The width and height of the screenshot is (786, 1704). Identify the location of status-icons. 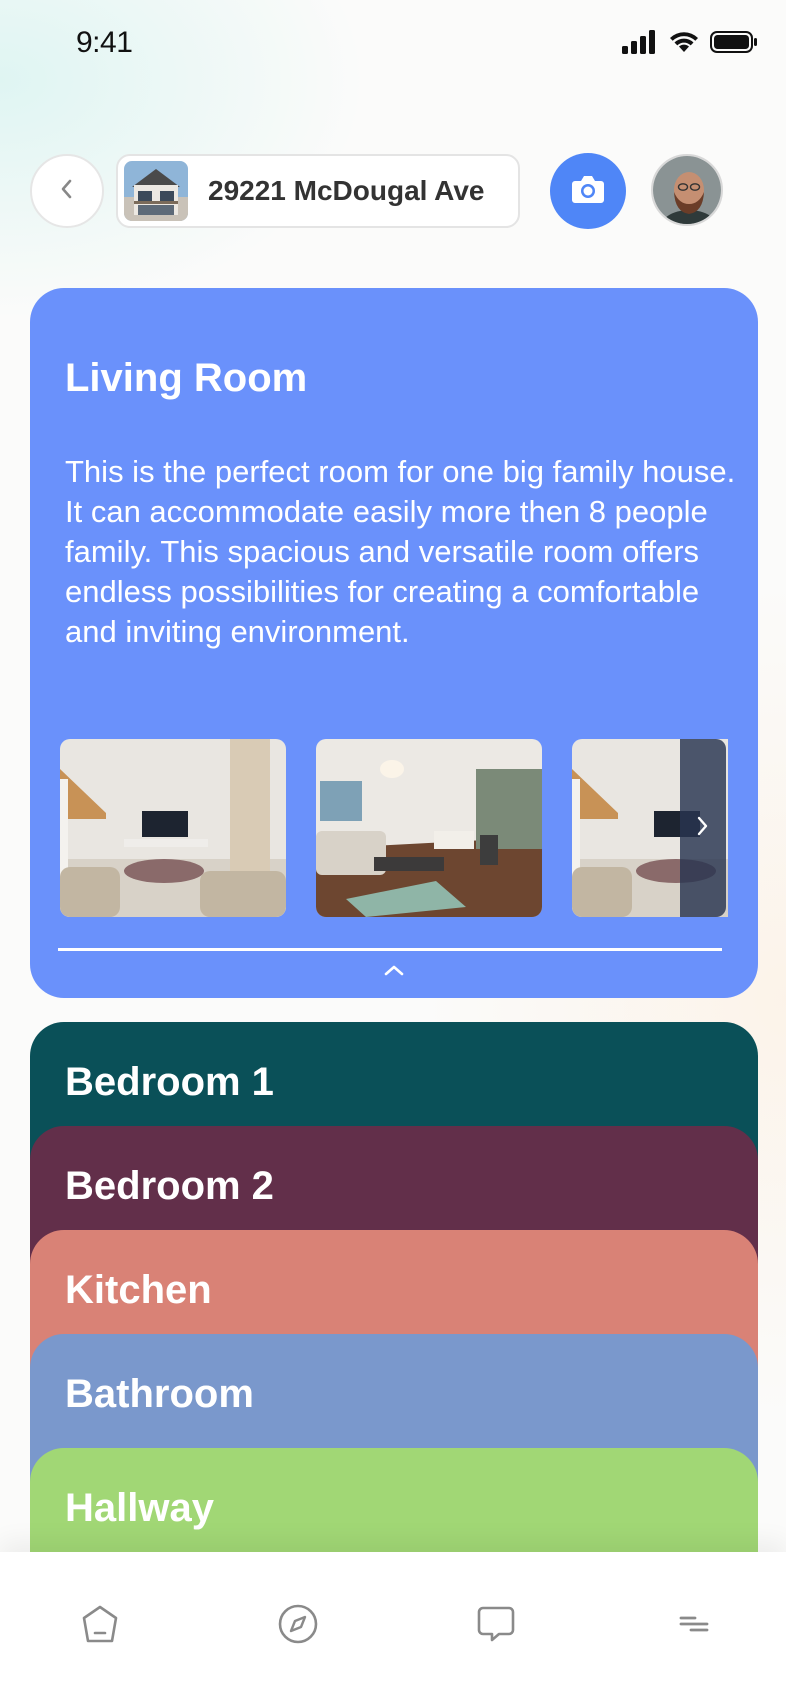
(690, 44).